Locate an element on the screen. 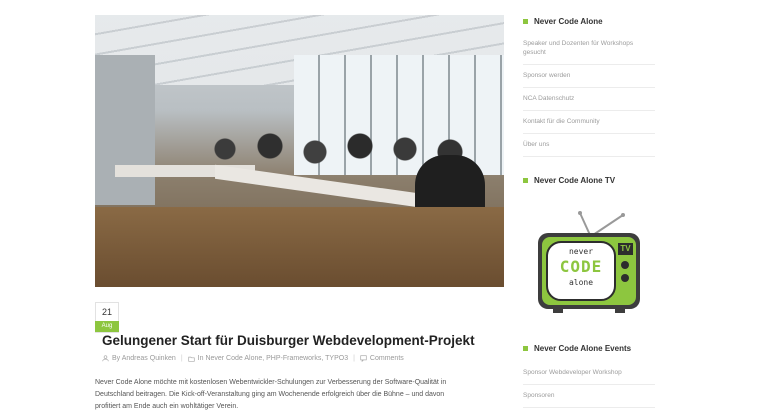  folder-icon is located at coordinates (191, 359).